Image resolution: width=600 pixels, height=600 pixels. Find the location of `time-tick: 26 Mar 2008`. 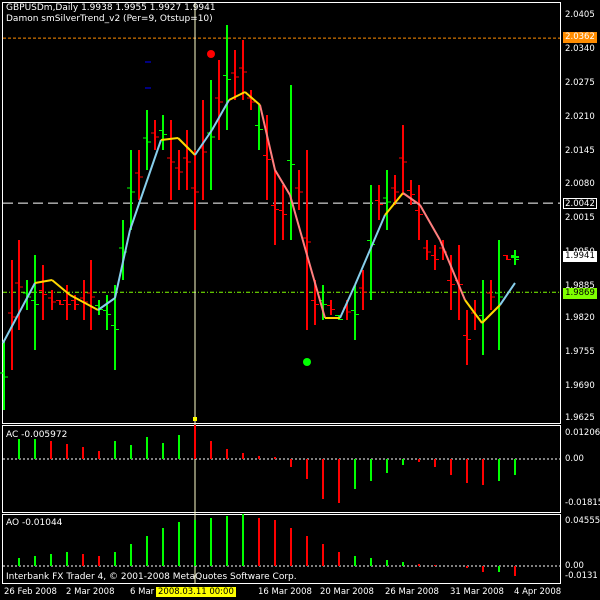

time-tick: 26 Mar 2008 is located at coordinates (412, 592).